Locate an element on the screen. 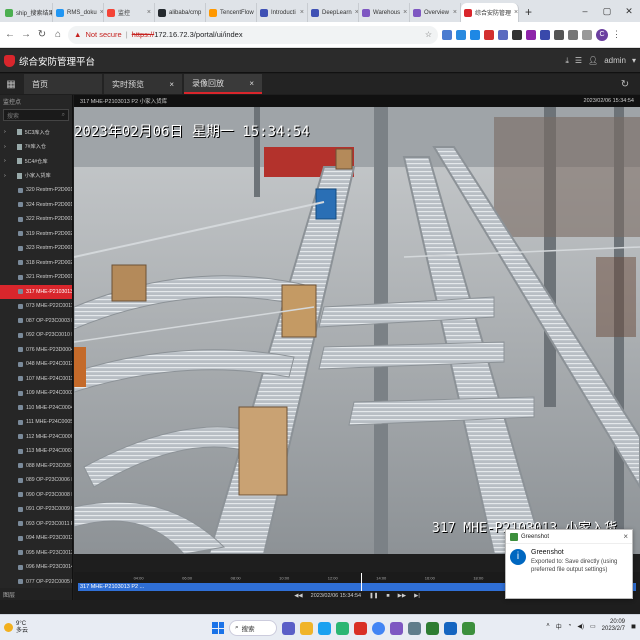 The width and height of the screenshot is (640, 640). windows-start-icon is located at coordinates (218, 628).